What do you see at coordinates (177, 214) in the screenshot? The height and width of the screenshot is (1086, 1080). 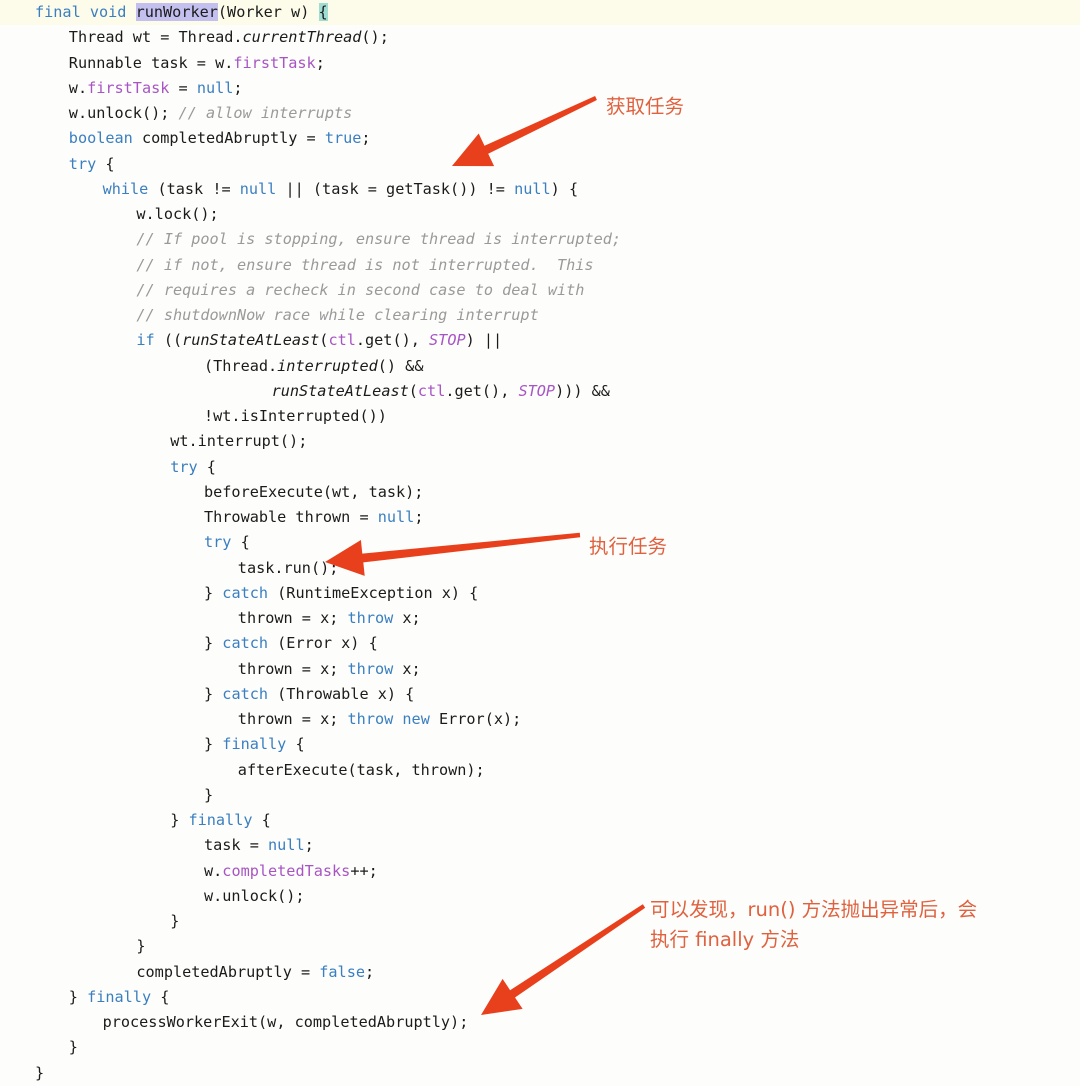 I see `code-token: w.lock();` at bounding box center [177, 214].